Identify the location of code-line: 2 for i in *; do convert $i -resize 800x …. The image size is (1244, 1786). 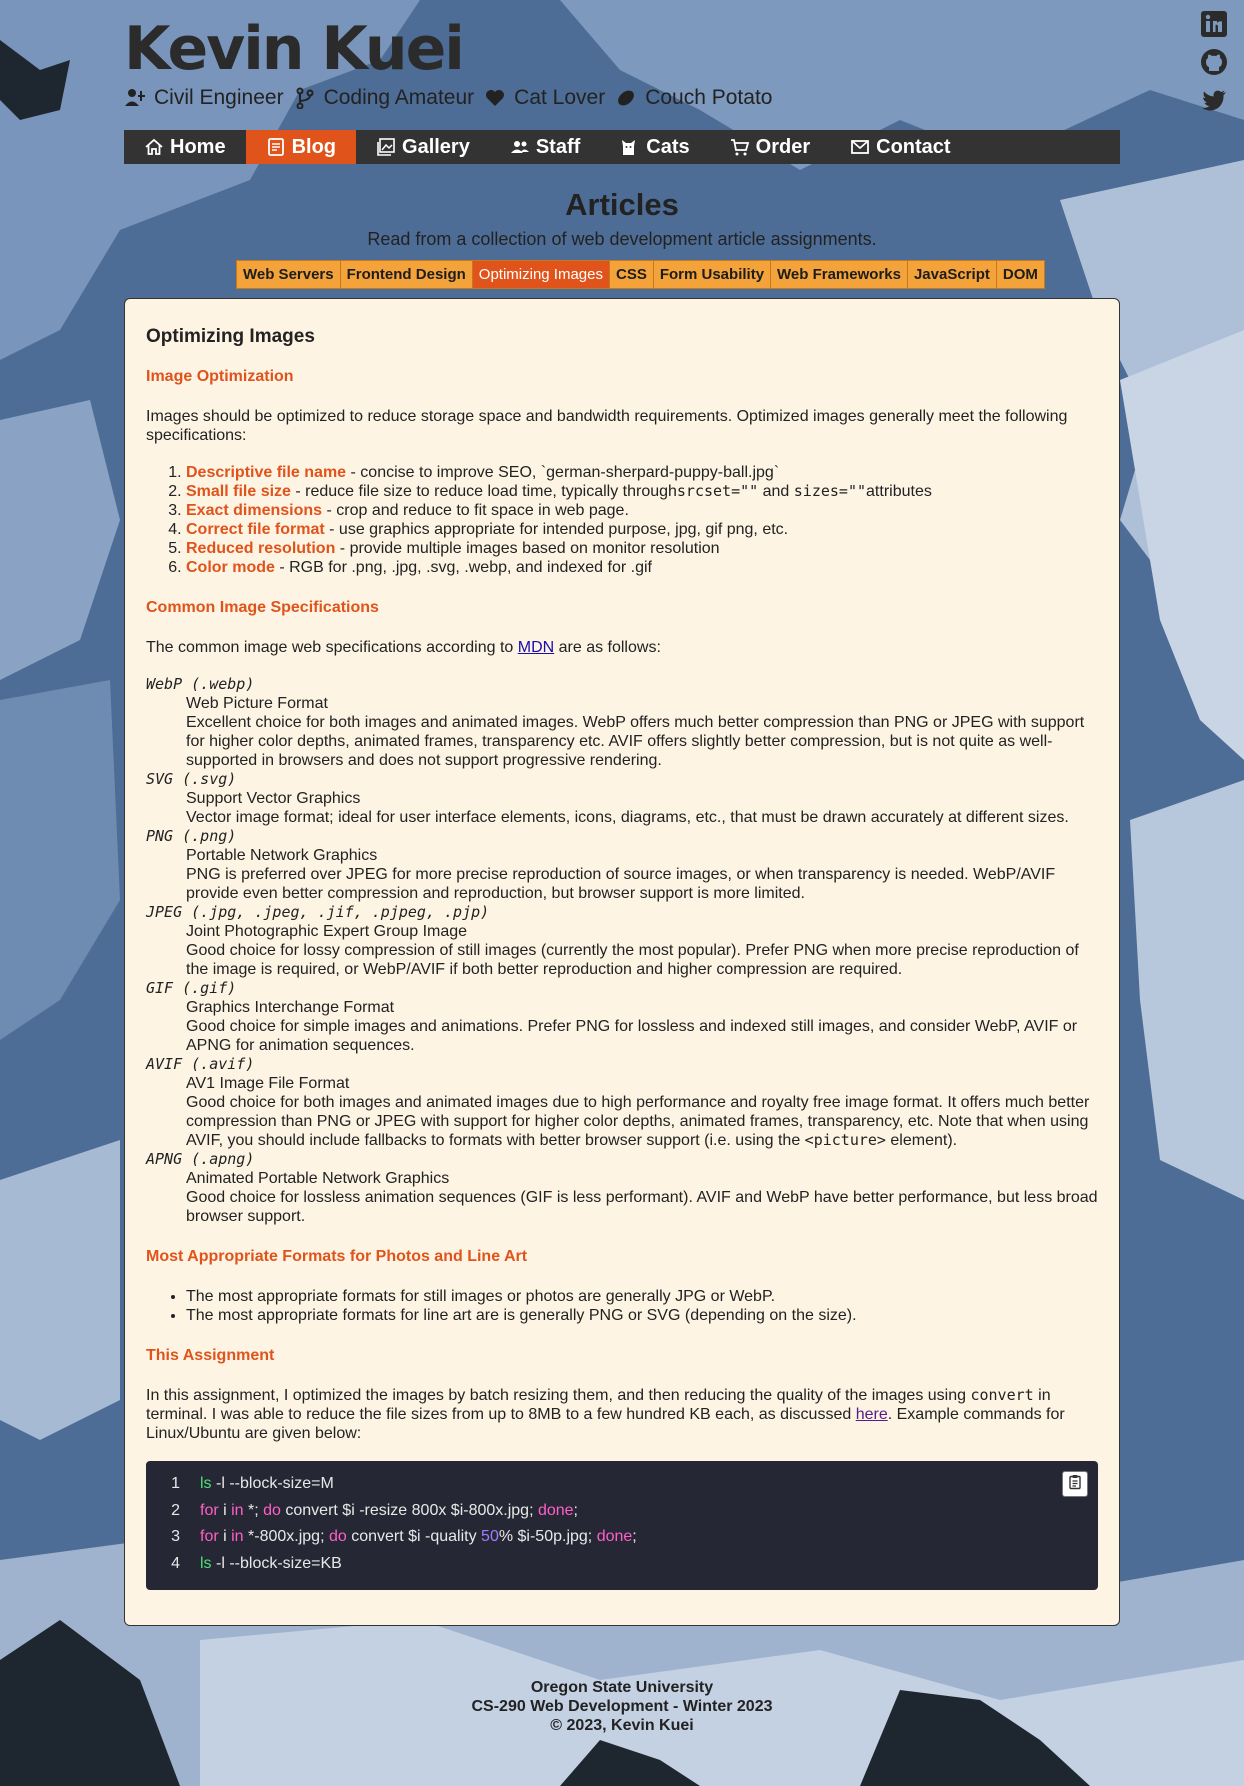
(622, 1511).